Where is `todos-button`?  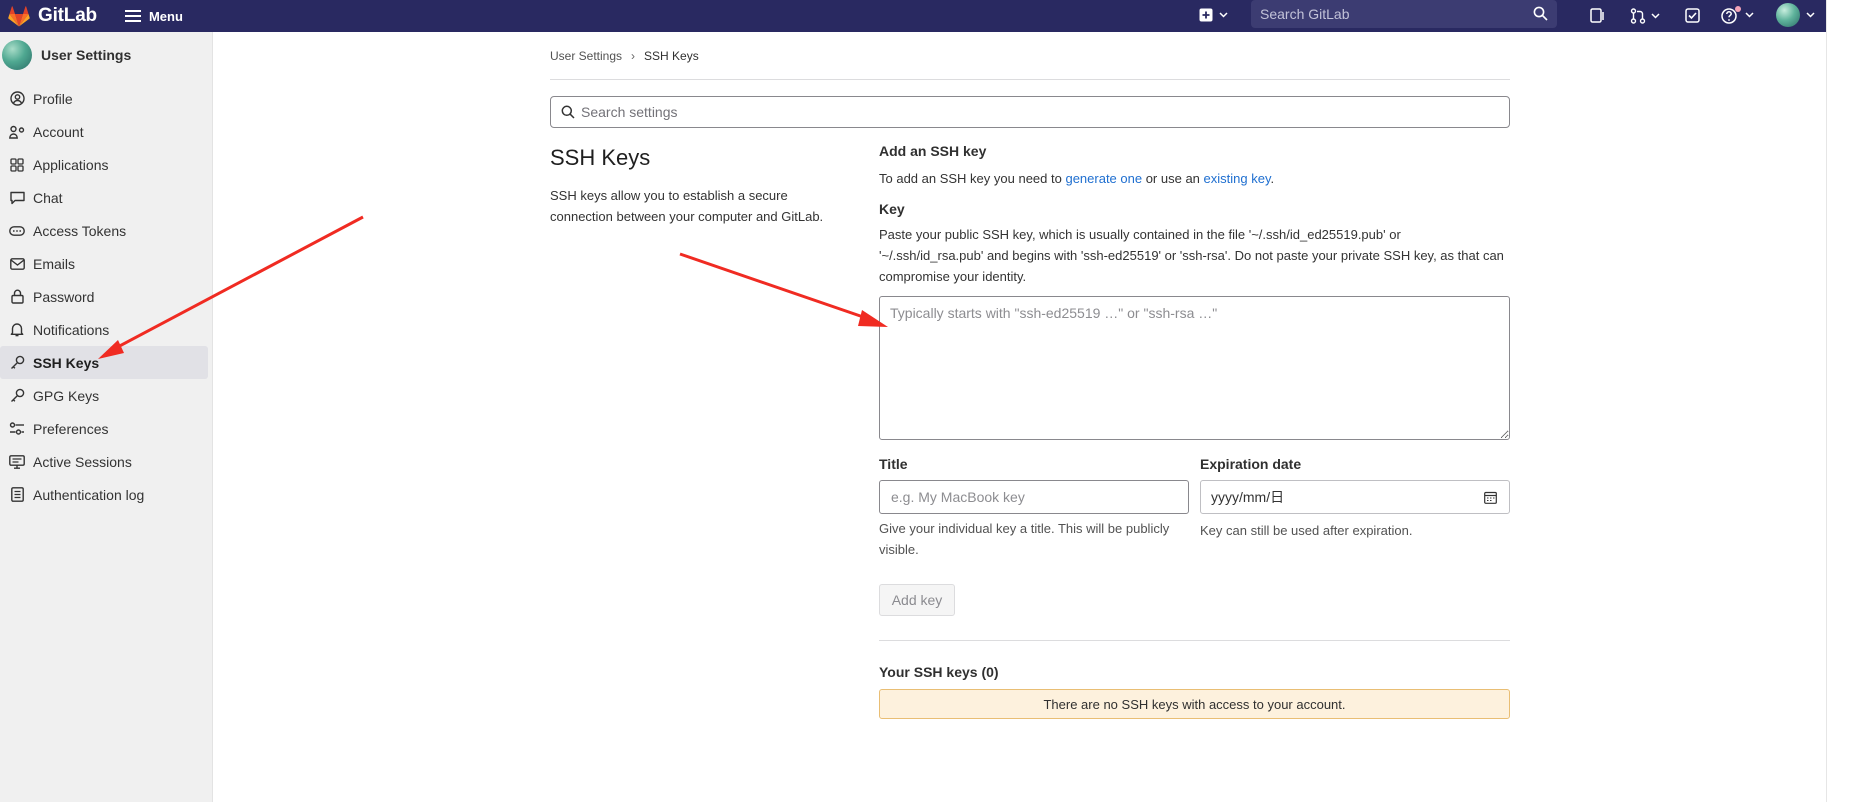
todos-button is located at coordinates (1692, 15).